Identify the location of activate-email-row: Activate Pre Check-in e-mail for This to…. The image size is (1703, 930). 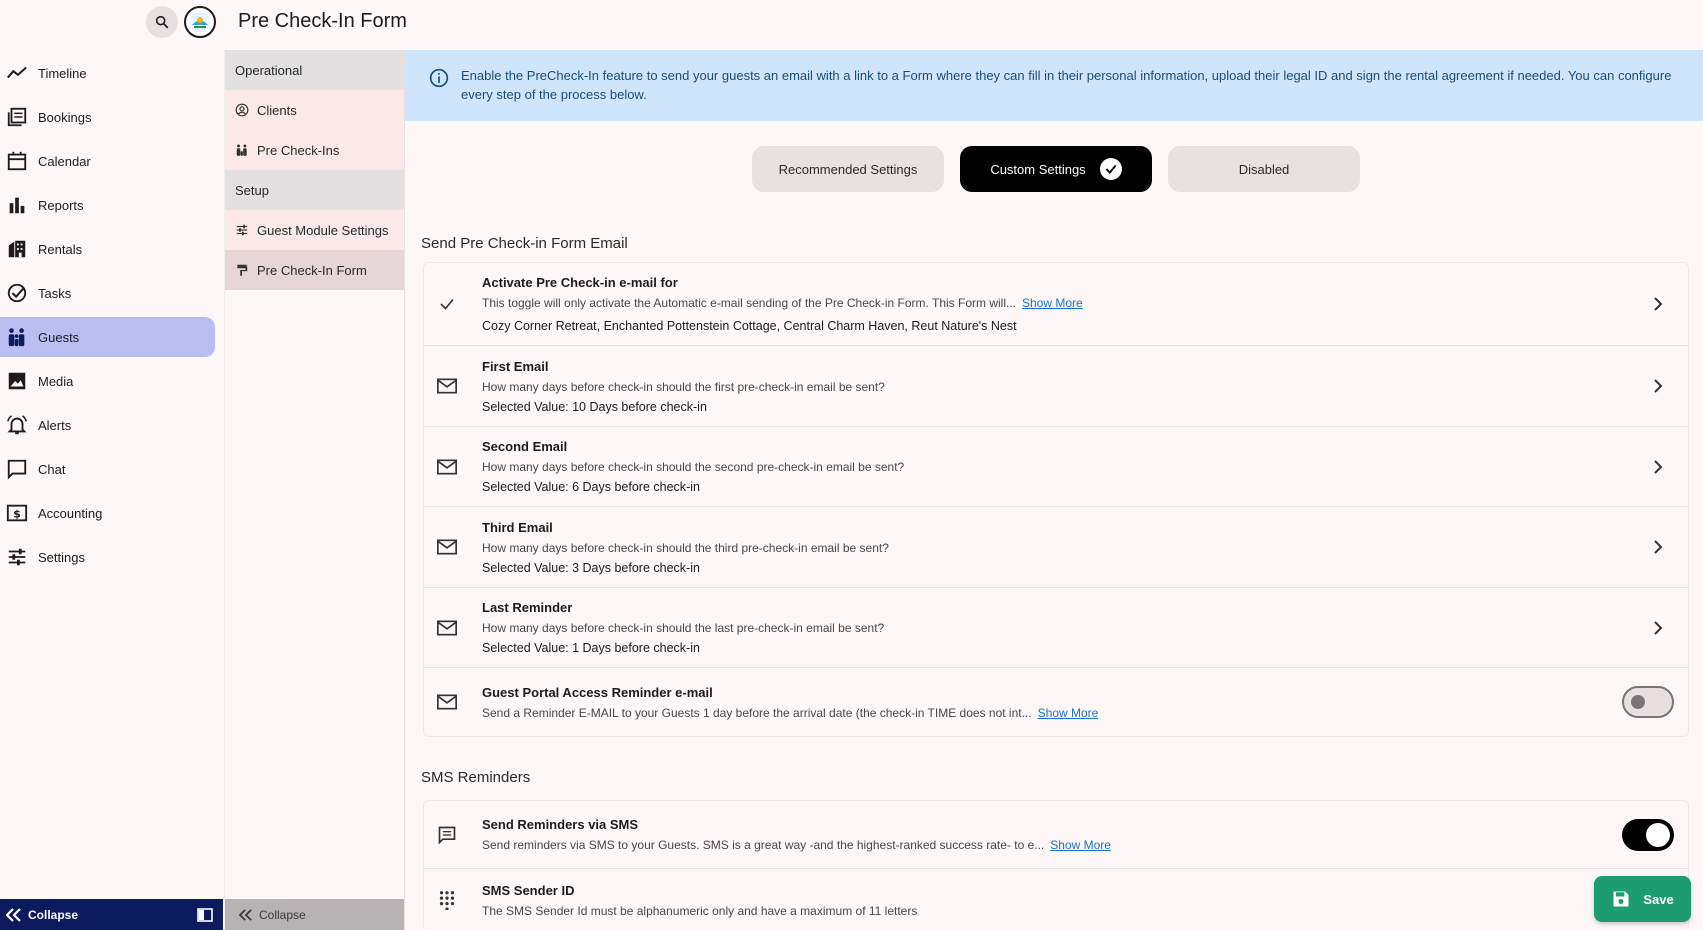
(1056, 304).